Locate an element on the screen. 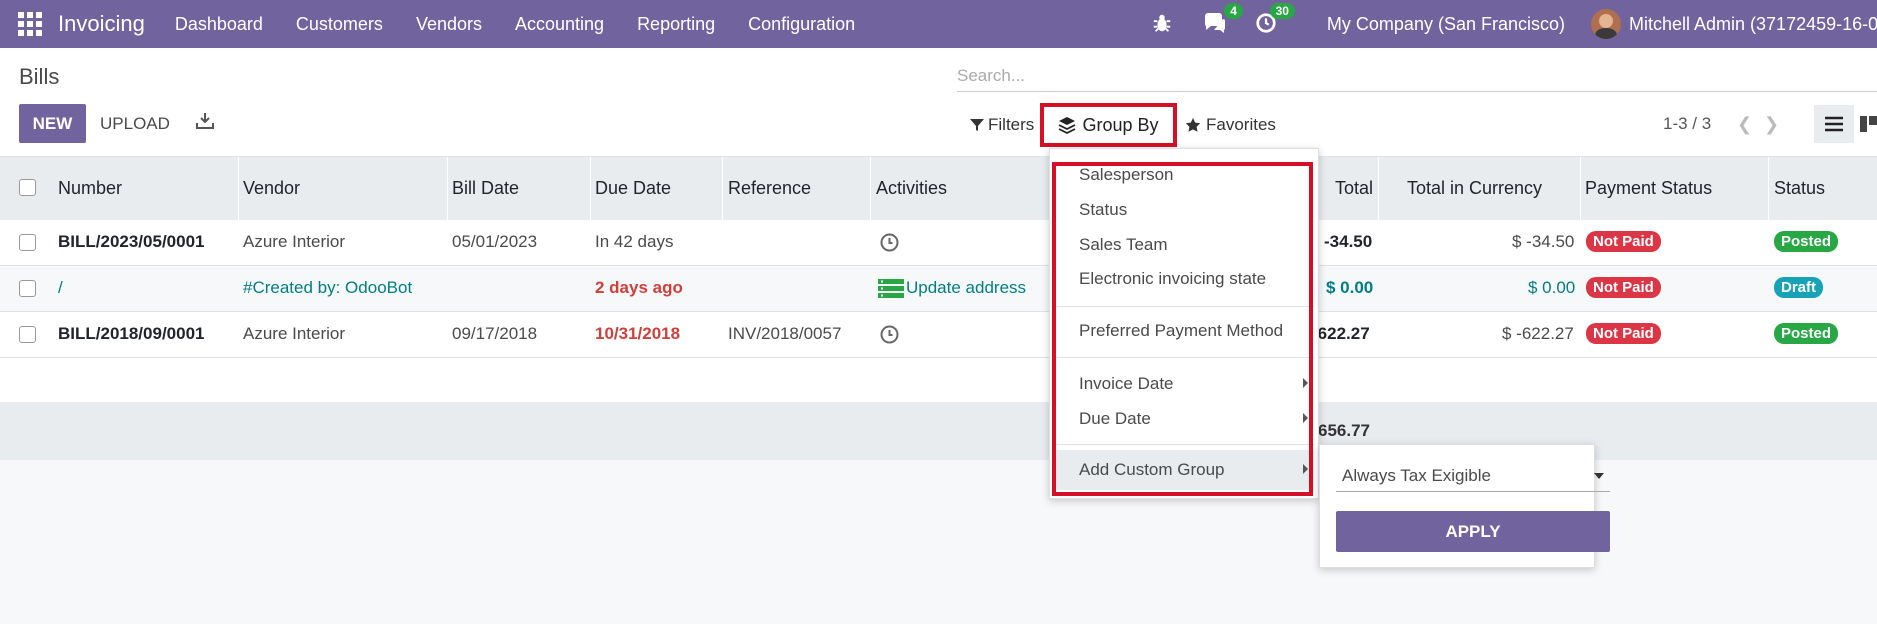 The width and height of the screenshot is (1877, 624). favorites-button: Favorites is located at coordinates (1230, 125).